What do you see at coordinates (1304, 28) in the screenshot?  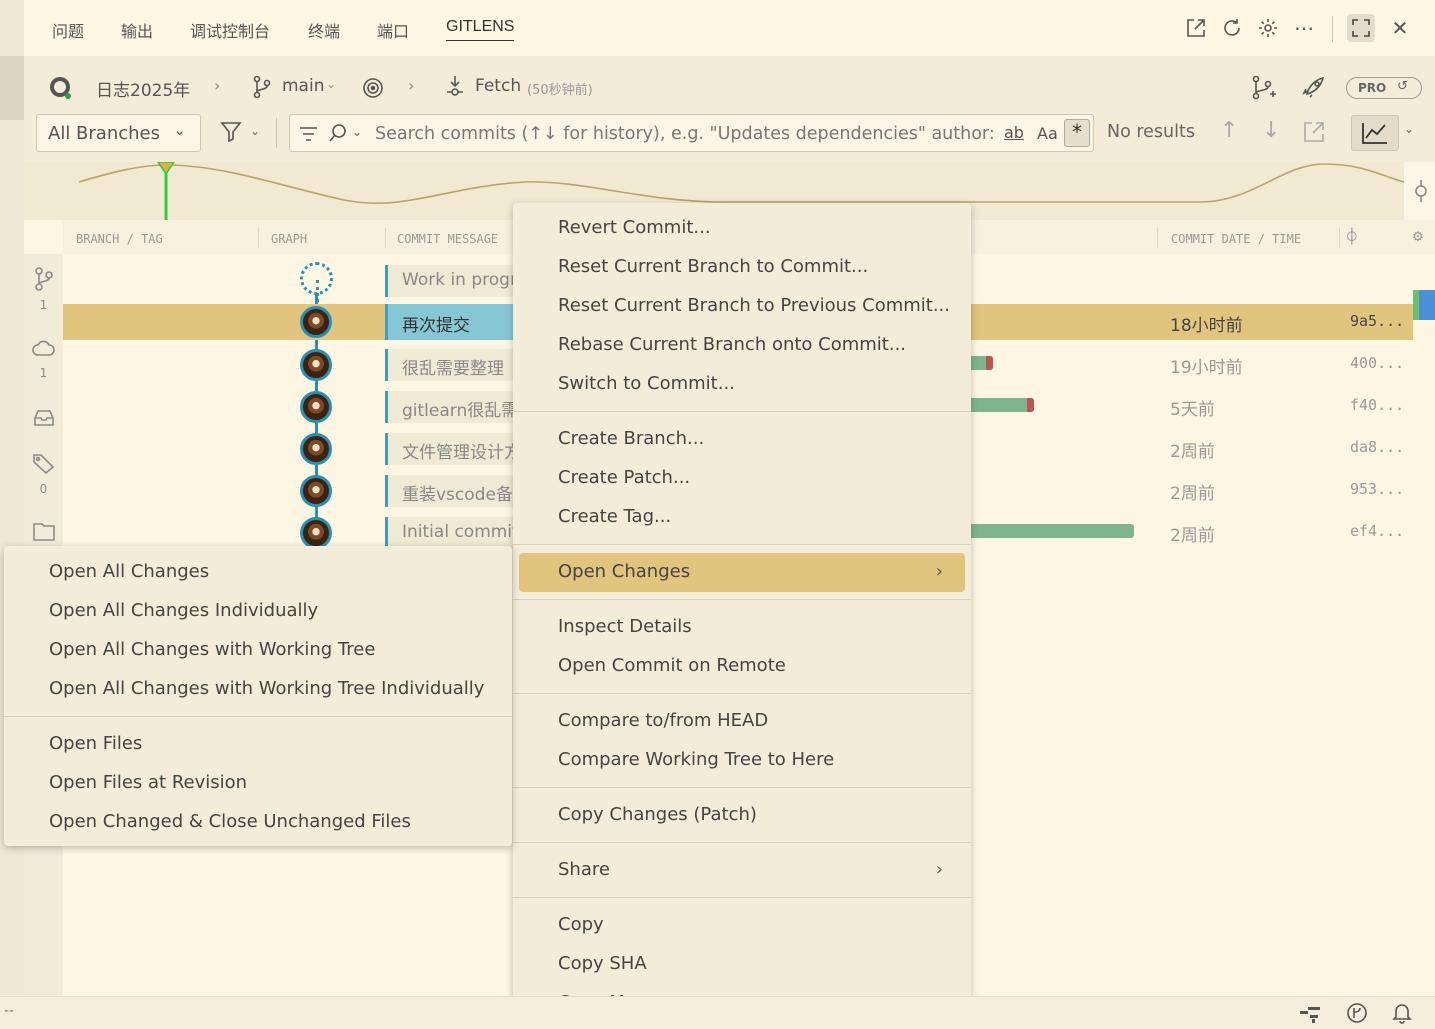 I see `more-actions-icon: ⋯` at bounding box center [1304, 28].